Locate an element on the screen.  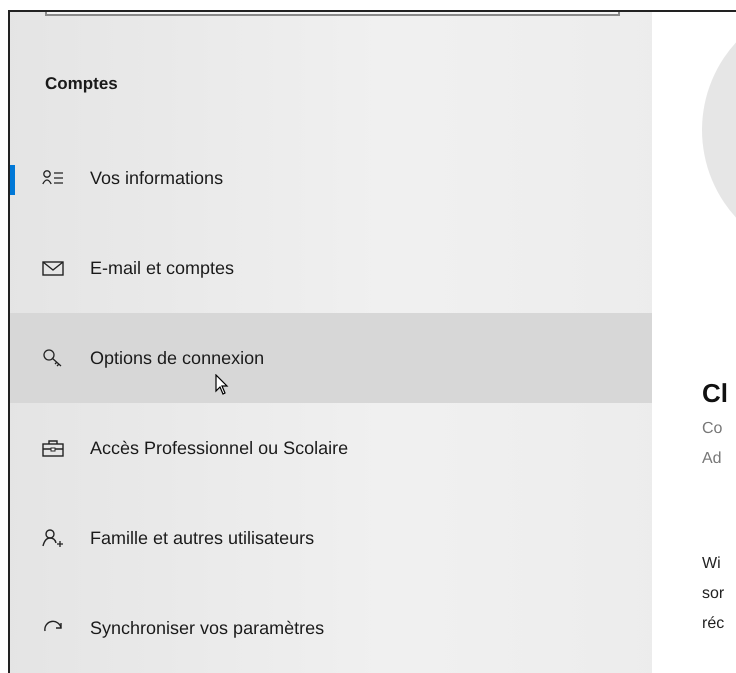
person-plus-icon is located at coordinates (53, 538).